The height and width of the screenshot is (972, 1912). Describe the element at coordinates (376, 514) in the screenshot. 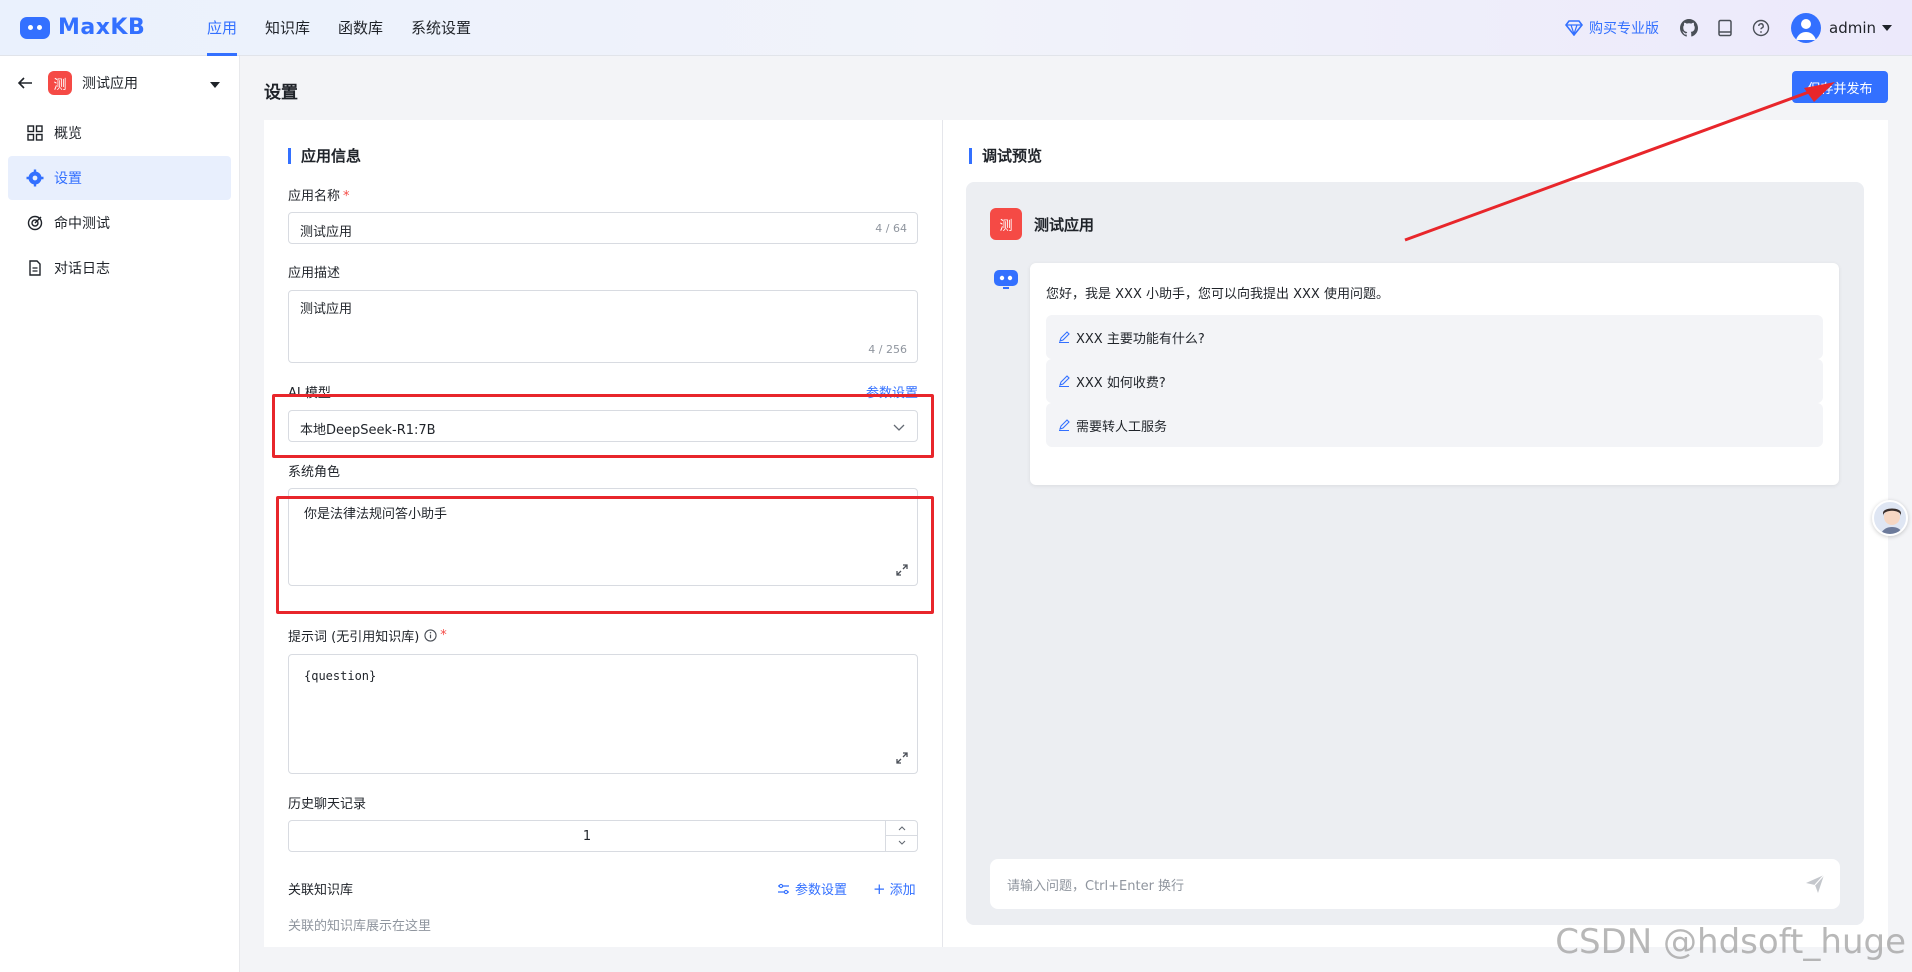

I see `system-role-value: 你是法律法规问答小助手` at that location.